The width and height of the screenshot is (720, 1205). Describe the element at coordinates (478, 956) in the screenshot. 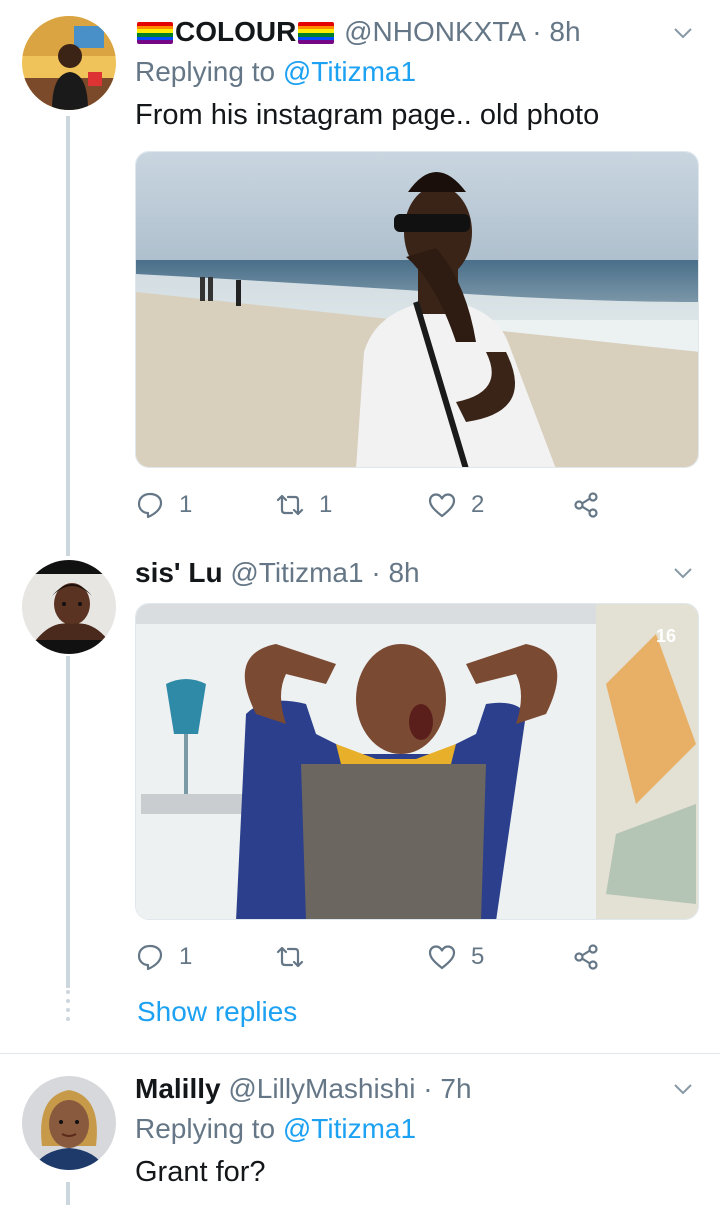

I see `like-count: 5` at that location.